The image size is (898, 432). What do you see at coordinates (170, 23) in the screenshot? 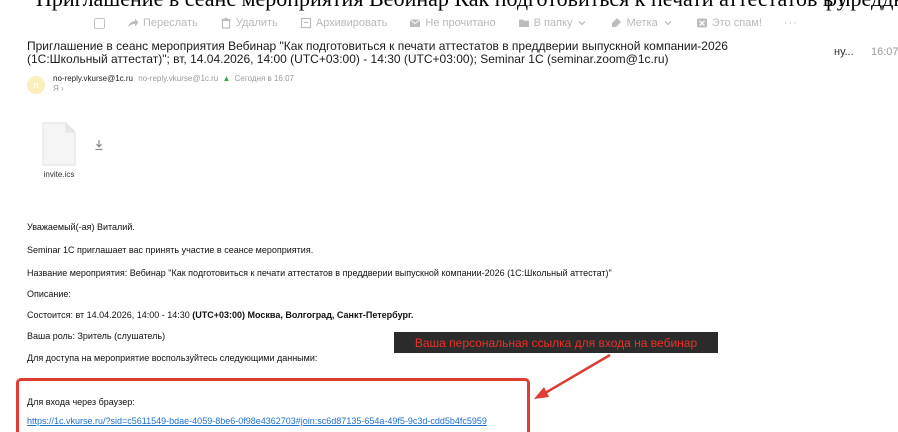
I see `forward-label: Переслать` at bounding box center [170, 23].